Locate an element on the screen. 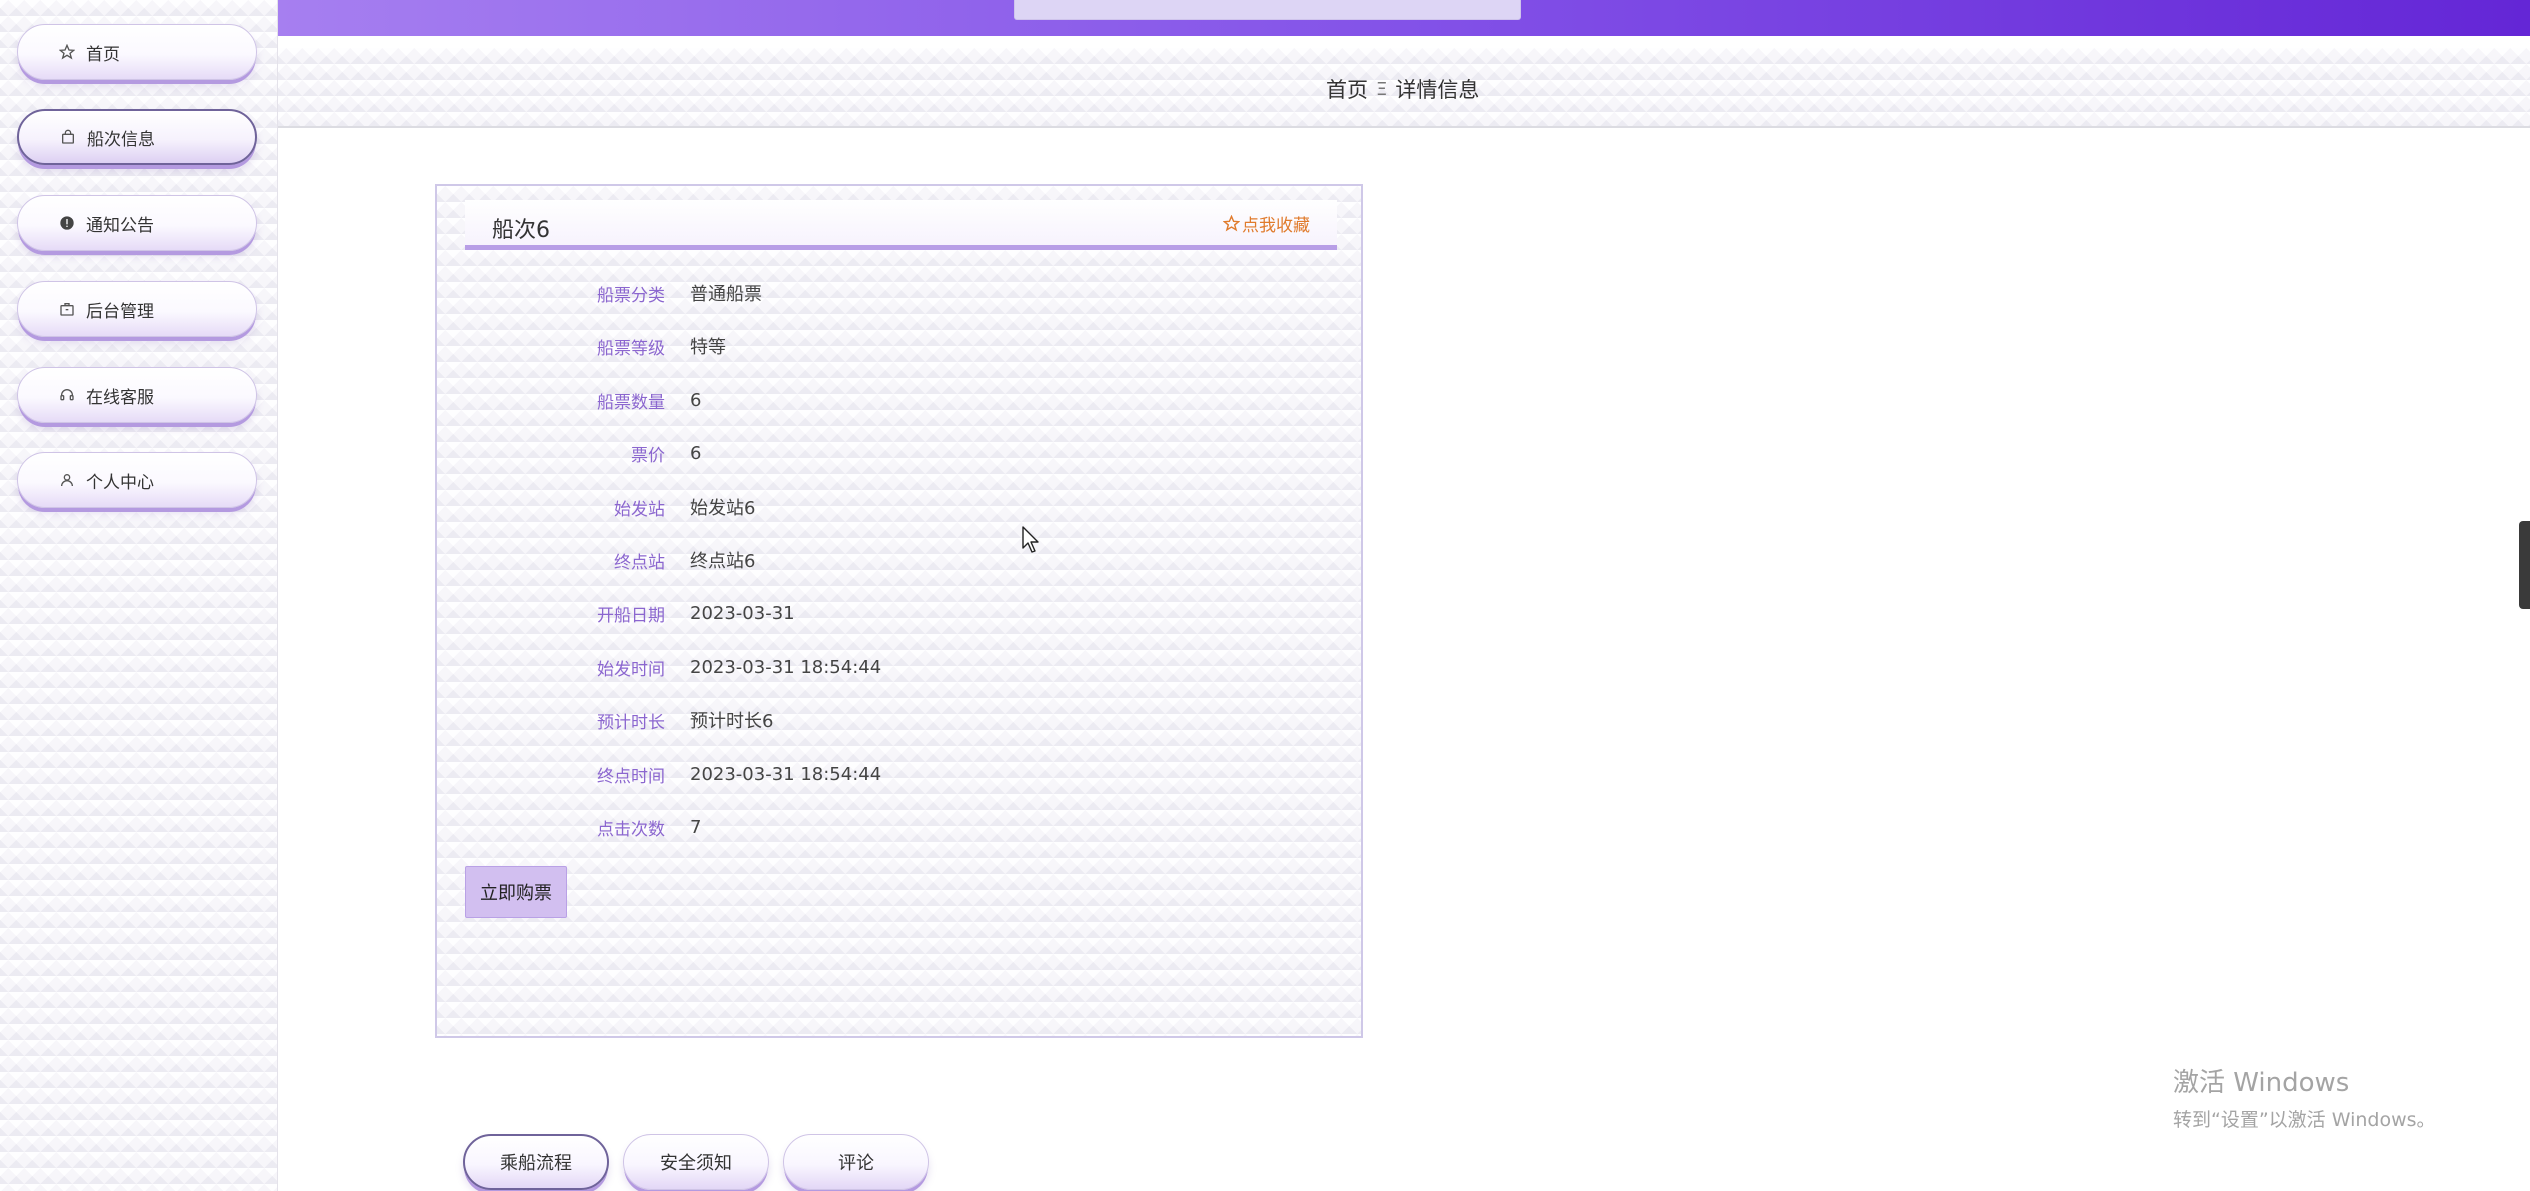  windows-activation-watermark: 激活 Windows 转到“设置”以激活 Windows。 is located at coordinates (2304, 1097).